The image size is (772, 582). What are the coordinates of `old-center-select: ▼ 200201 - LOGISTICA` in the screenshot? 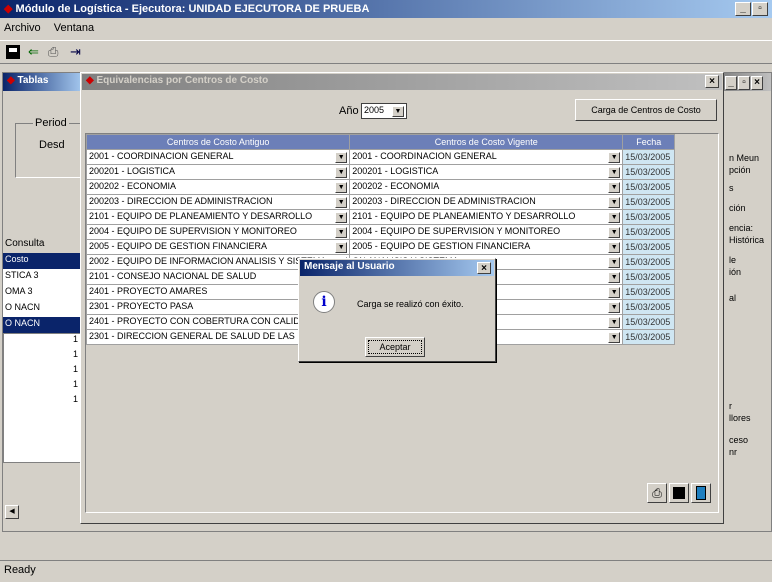 It's located at (218, 172).